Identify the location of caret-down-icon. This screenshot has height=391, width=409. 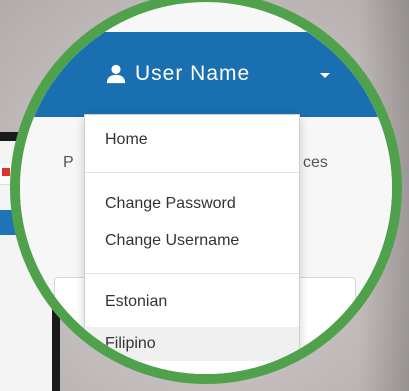
(325, 75).